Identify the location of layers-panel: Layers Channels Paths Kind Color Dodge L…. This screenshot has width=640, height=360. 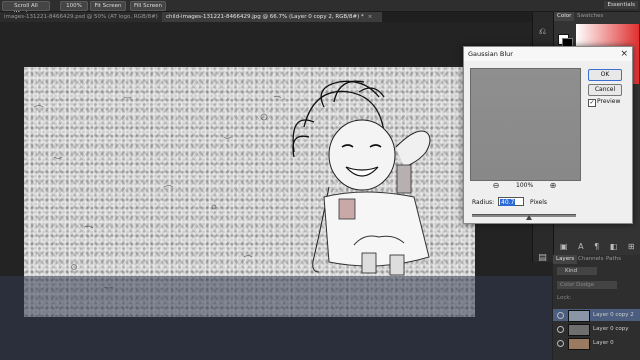
(596, 307).